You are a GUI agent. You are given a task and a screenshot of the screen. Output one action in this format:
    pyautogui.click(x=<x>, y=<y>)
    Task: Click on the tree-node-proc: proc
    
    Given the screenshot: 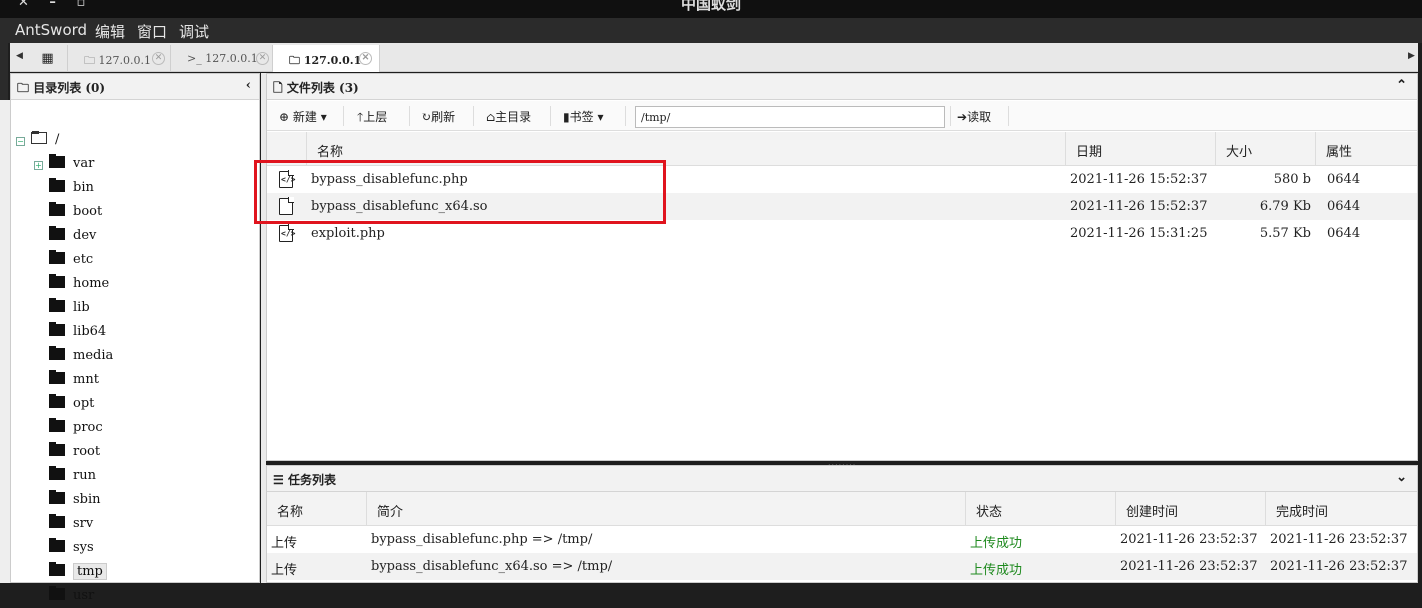 What is the action you would take?
    pyautogui.click(x=76, y=429)
    